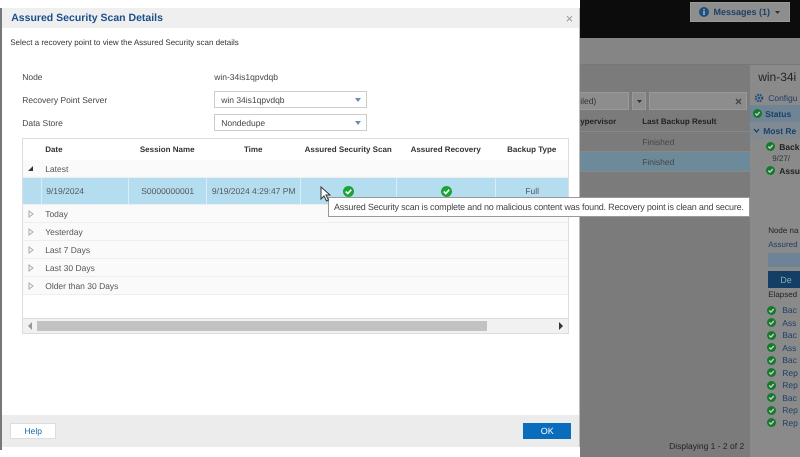 The image size is (800, 457). What do you see at coordinates (253, 191) in the screenshot?
I see `table-cell: 9/19/2024 4:29:47 PM` at bounding box center [253, 191].